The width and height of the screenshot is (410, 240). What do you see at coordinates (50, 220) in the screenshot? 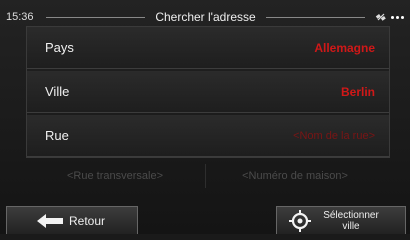
I see `arrow-left-icon` at bounding box center [50, 220].